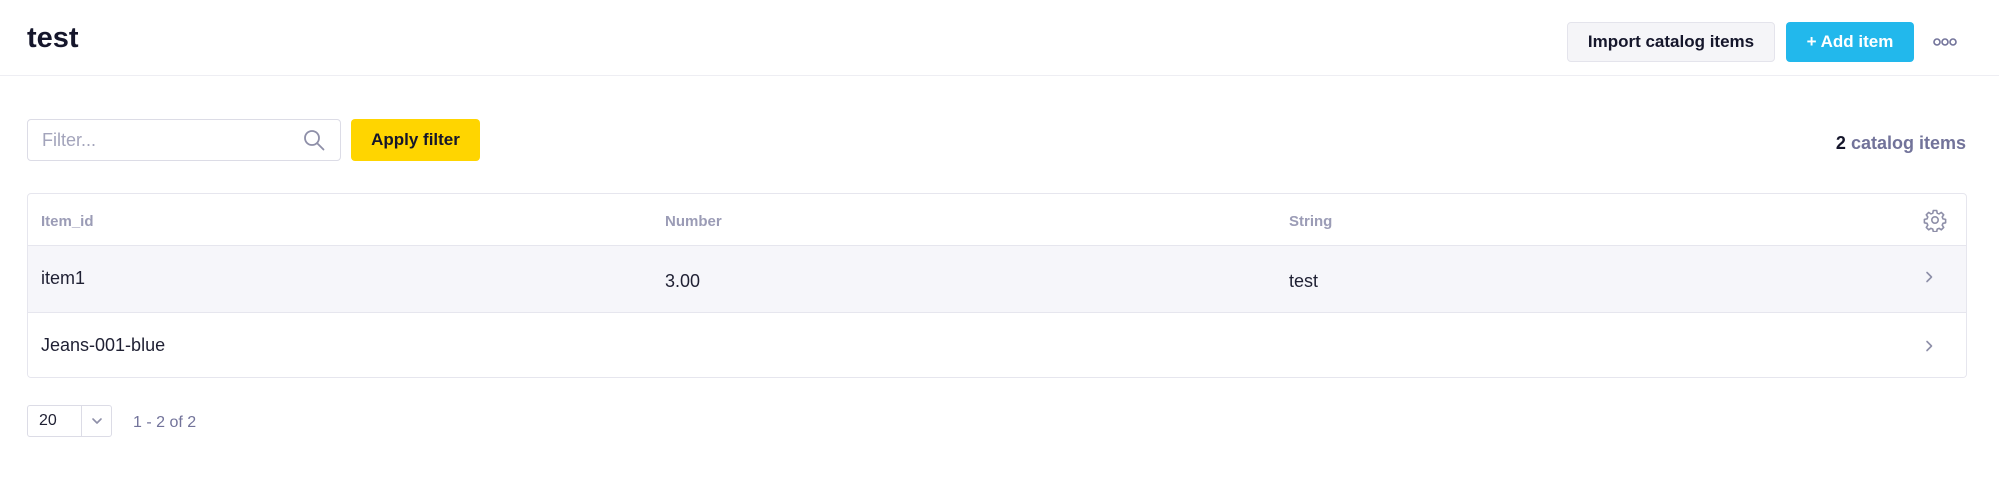 Image resolution: width=1999 pixels, height=487 pixels. What do you see at coordinates (67, 221) in the screenshot?
I see `column-header-item-id: Item_id` at bounding box center [67, 221].